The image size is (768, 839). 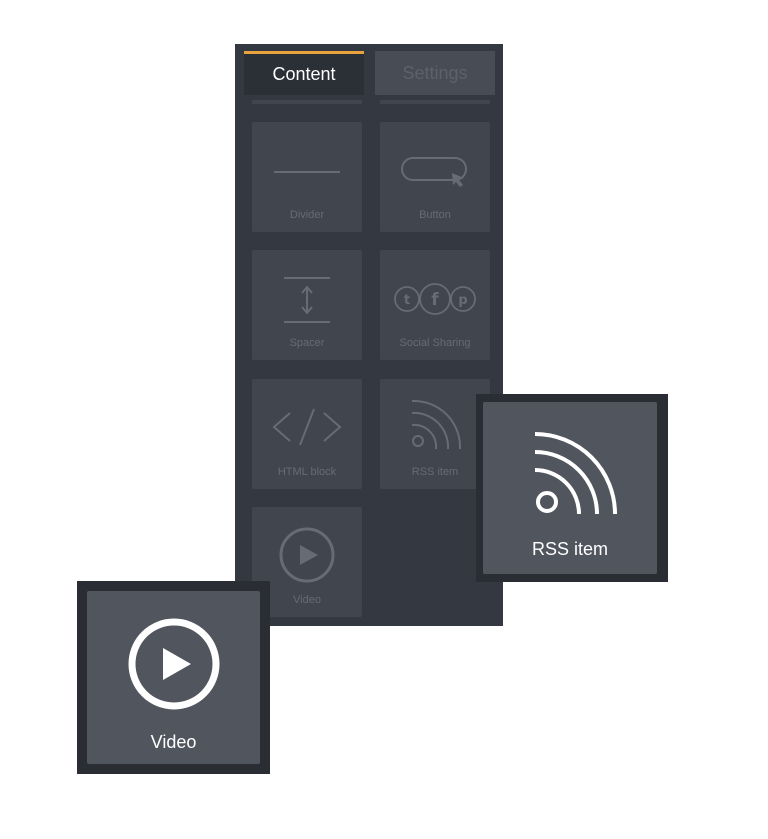 I want to click on svg-text: p, so click(x=462, y=300).